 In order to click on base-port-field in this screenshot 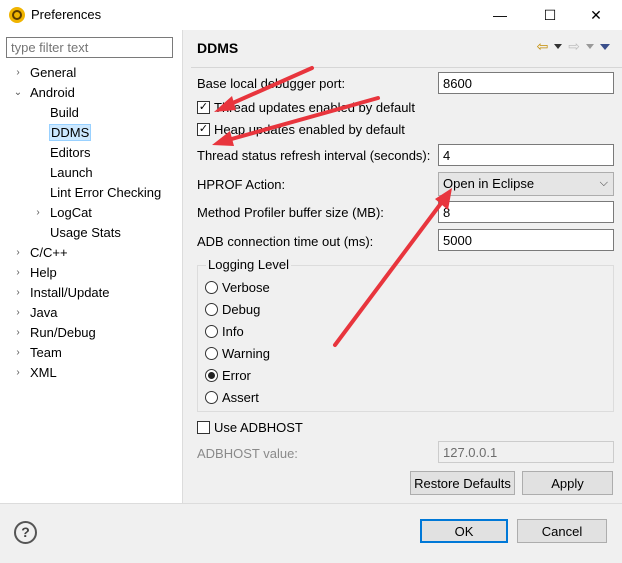, I will do `click(526, 83)`.